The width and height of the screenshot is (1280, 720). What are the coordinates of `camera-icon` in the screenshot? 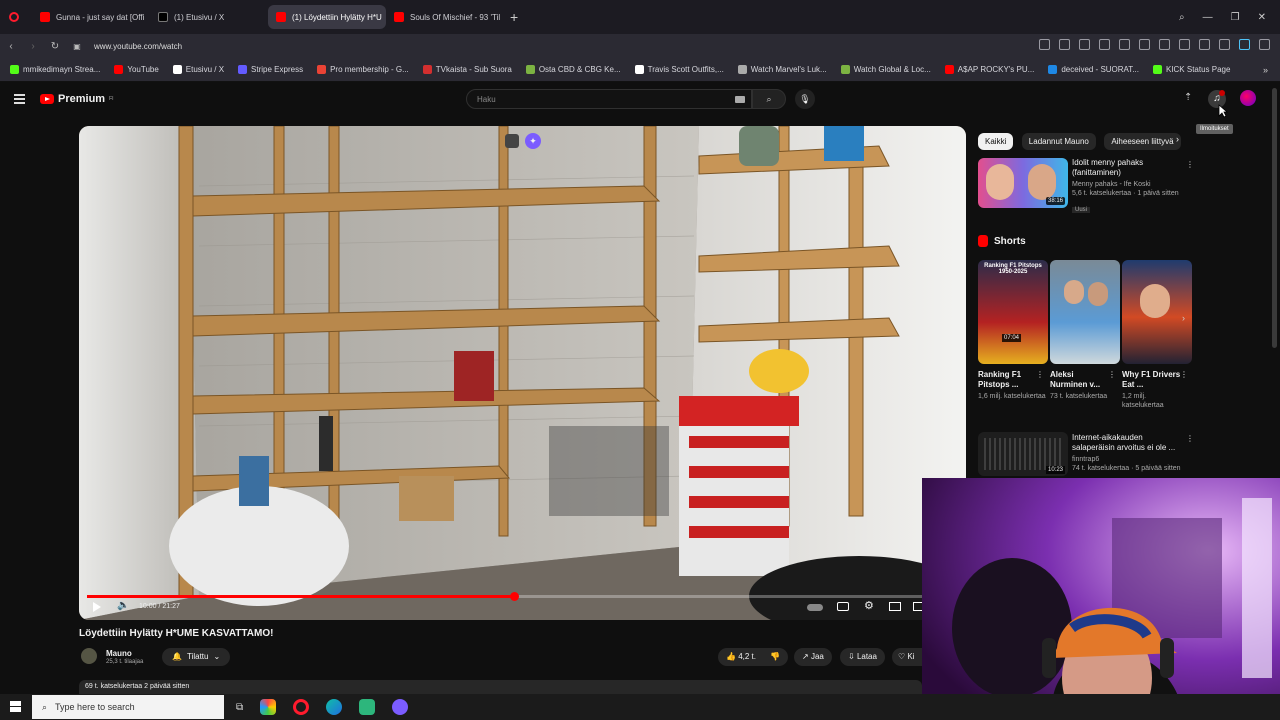 It's located at (1084, 44).